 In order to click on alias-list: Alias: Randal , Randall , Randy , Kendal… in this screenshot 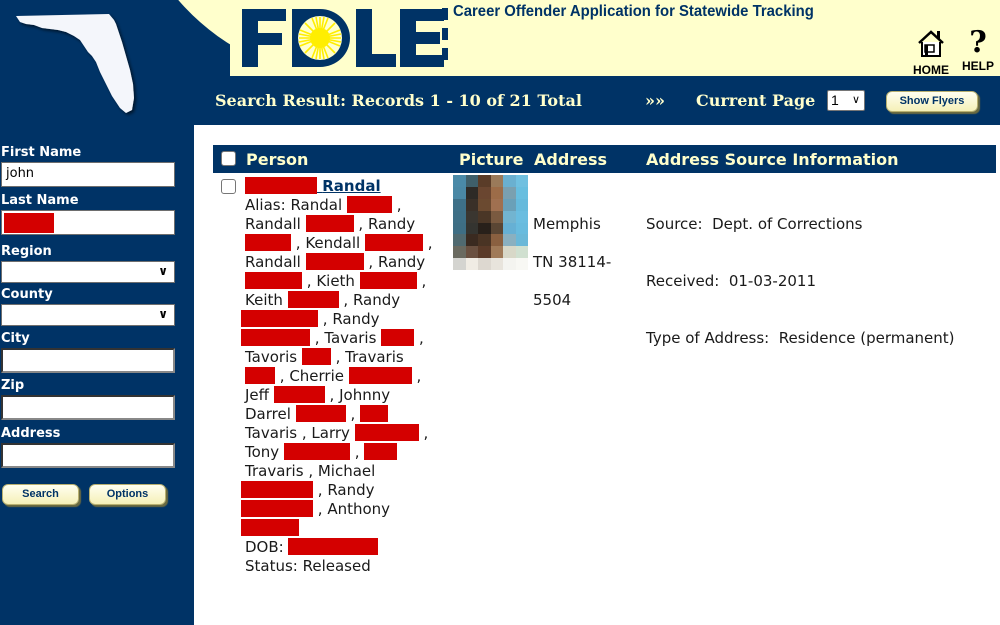, I will do `click(345, 367)`.